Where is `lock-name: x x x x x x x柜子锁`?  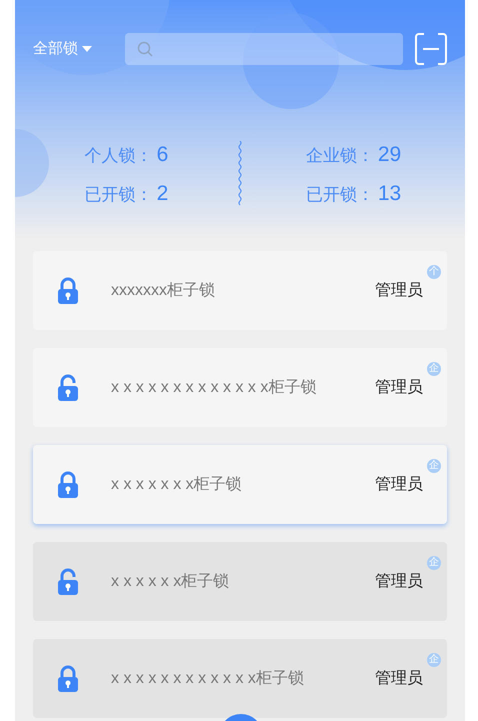 lock-name: x x x x x x x柜子锁 is located at coordinates (177, 484).